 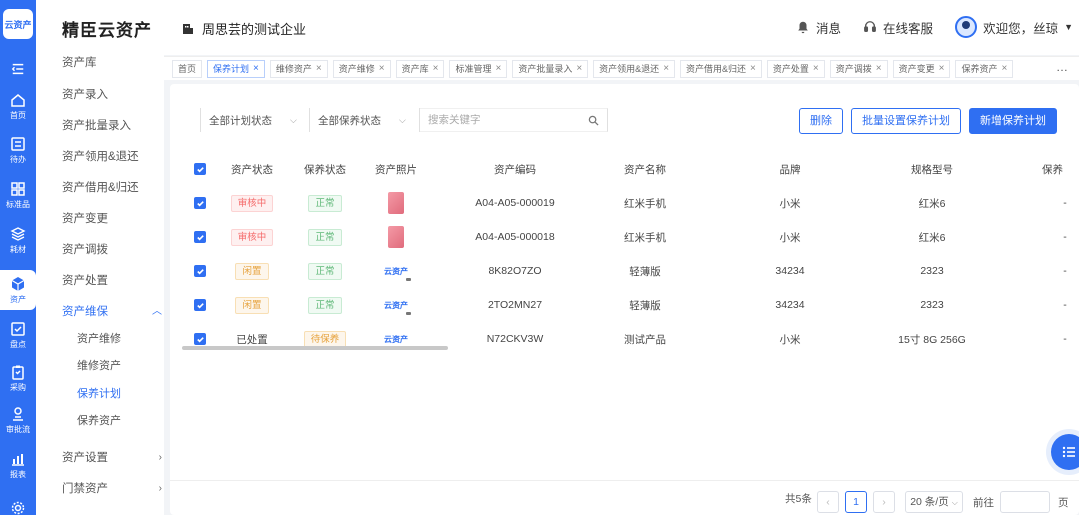 What do you see at coordinates (515, 271) in the screenshot?
I see `asset-code-link: 8K82O7ZO` at bounding box center [515, 271].